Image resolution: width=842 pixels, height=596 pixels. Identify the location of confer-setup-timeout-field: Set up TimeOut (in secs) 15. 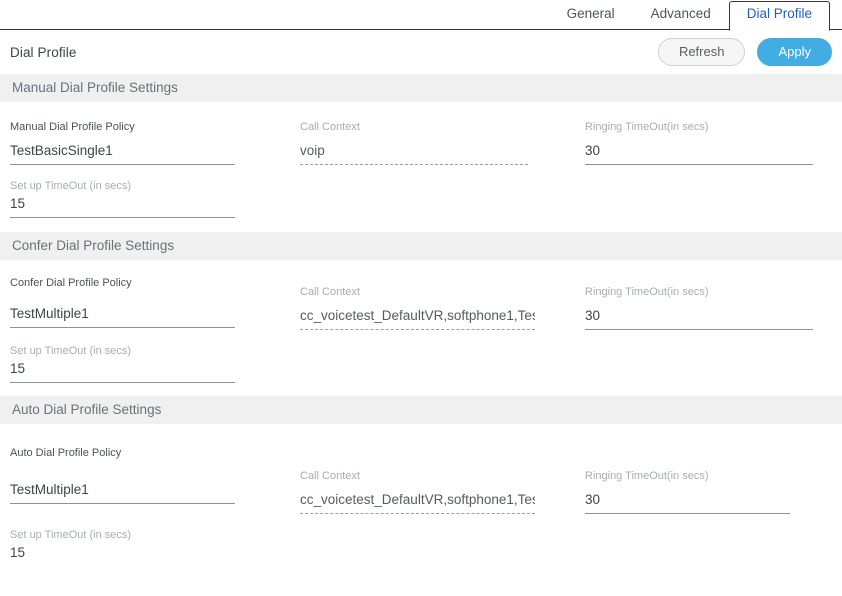
(155, 363).